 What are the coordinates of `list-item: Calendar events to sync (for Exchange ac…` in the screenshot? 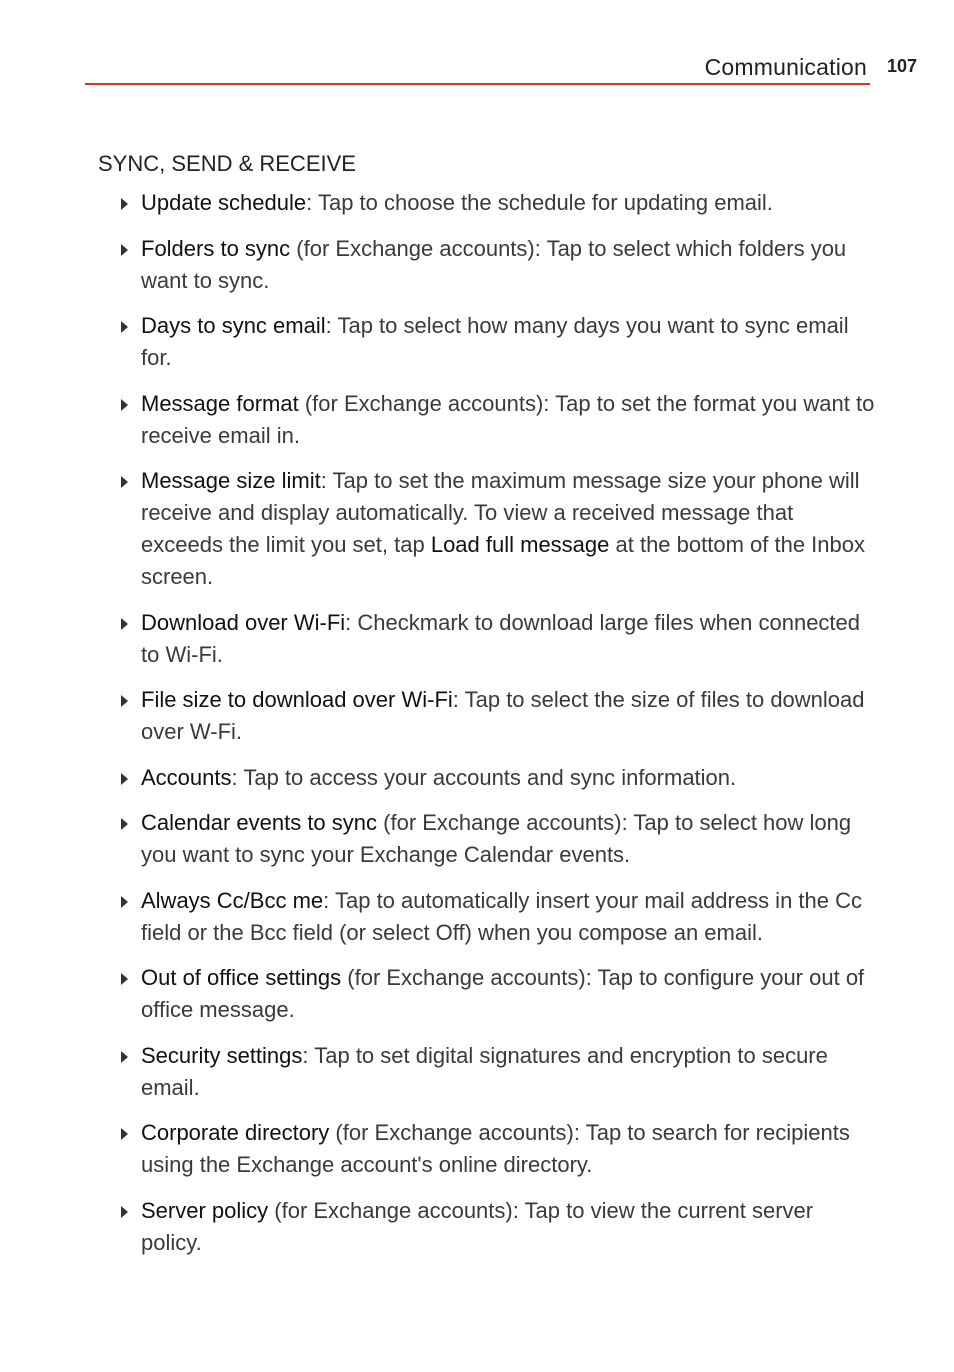 It's located at (498, 839).